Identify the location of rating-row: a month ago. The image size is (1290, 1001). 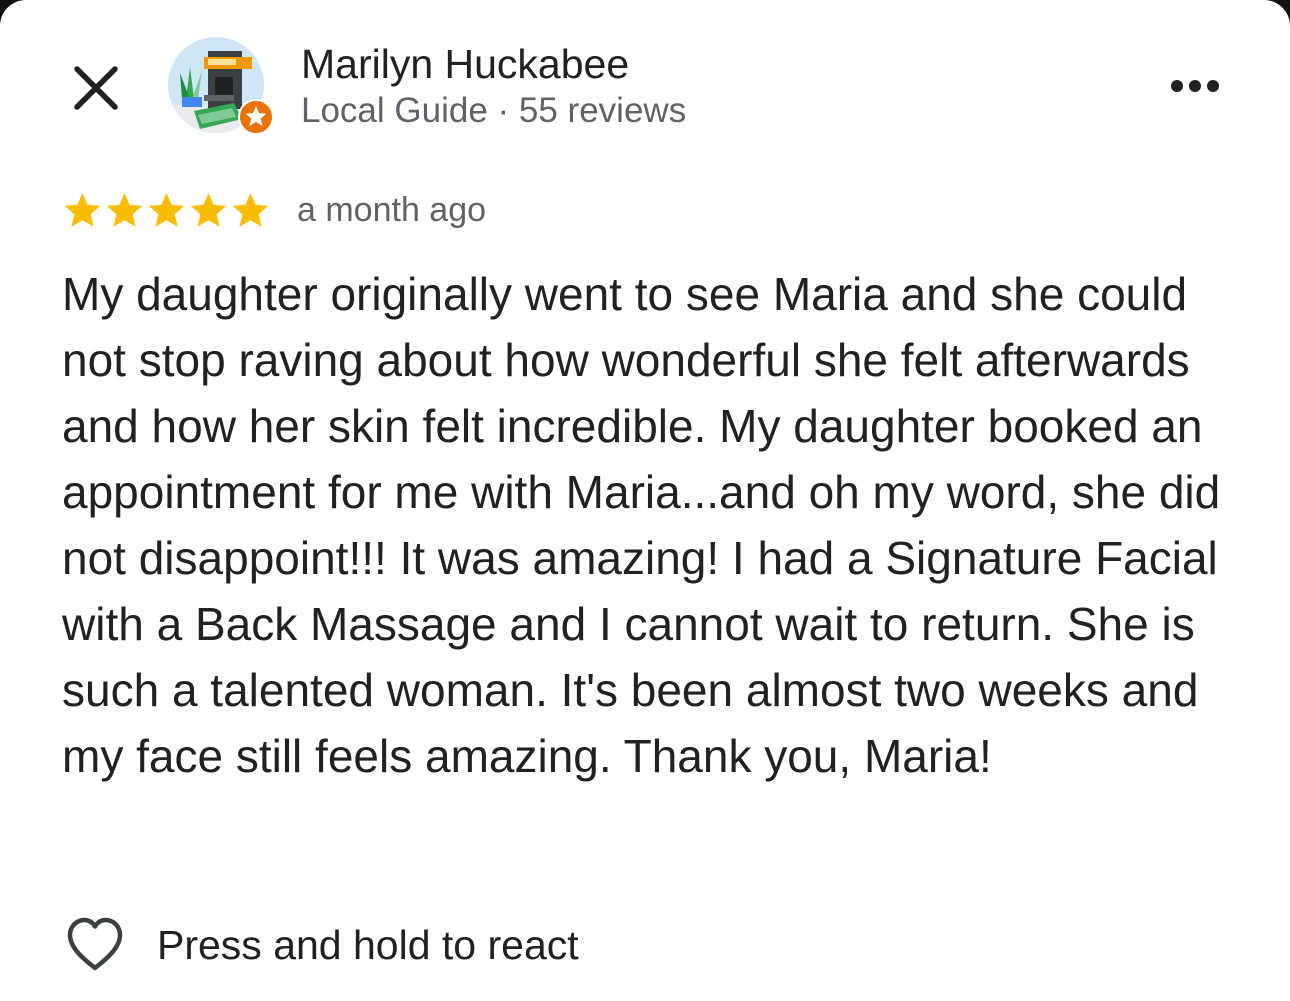
(274, 210).